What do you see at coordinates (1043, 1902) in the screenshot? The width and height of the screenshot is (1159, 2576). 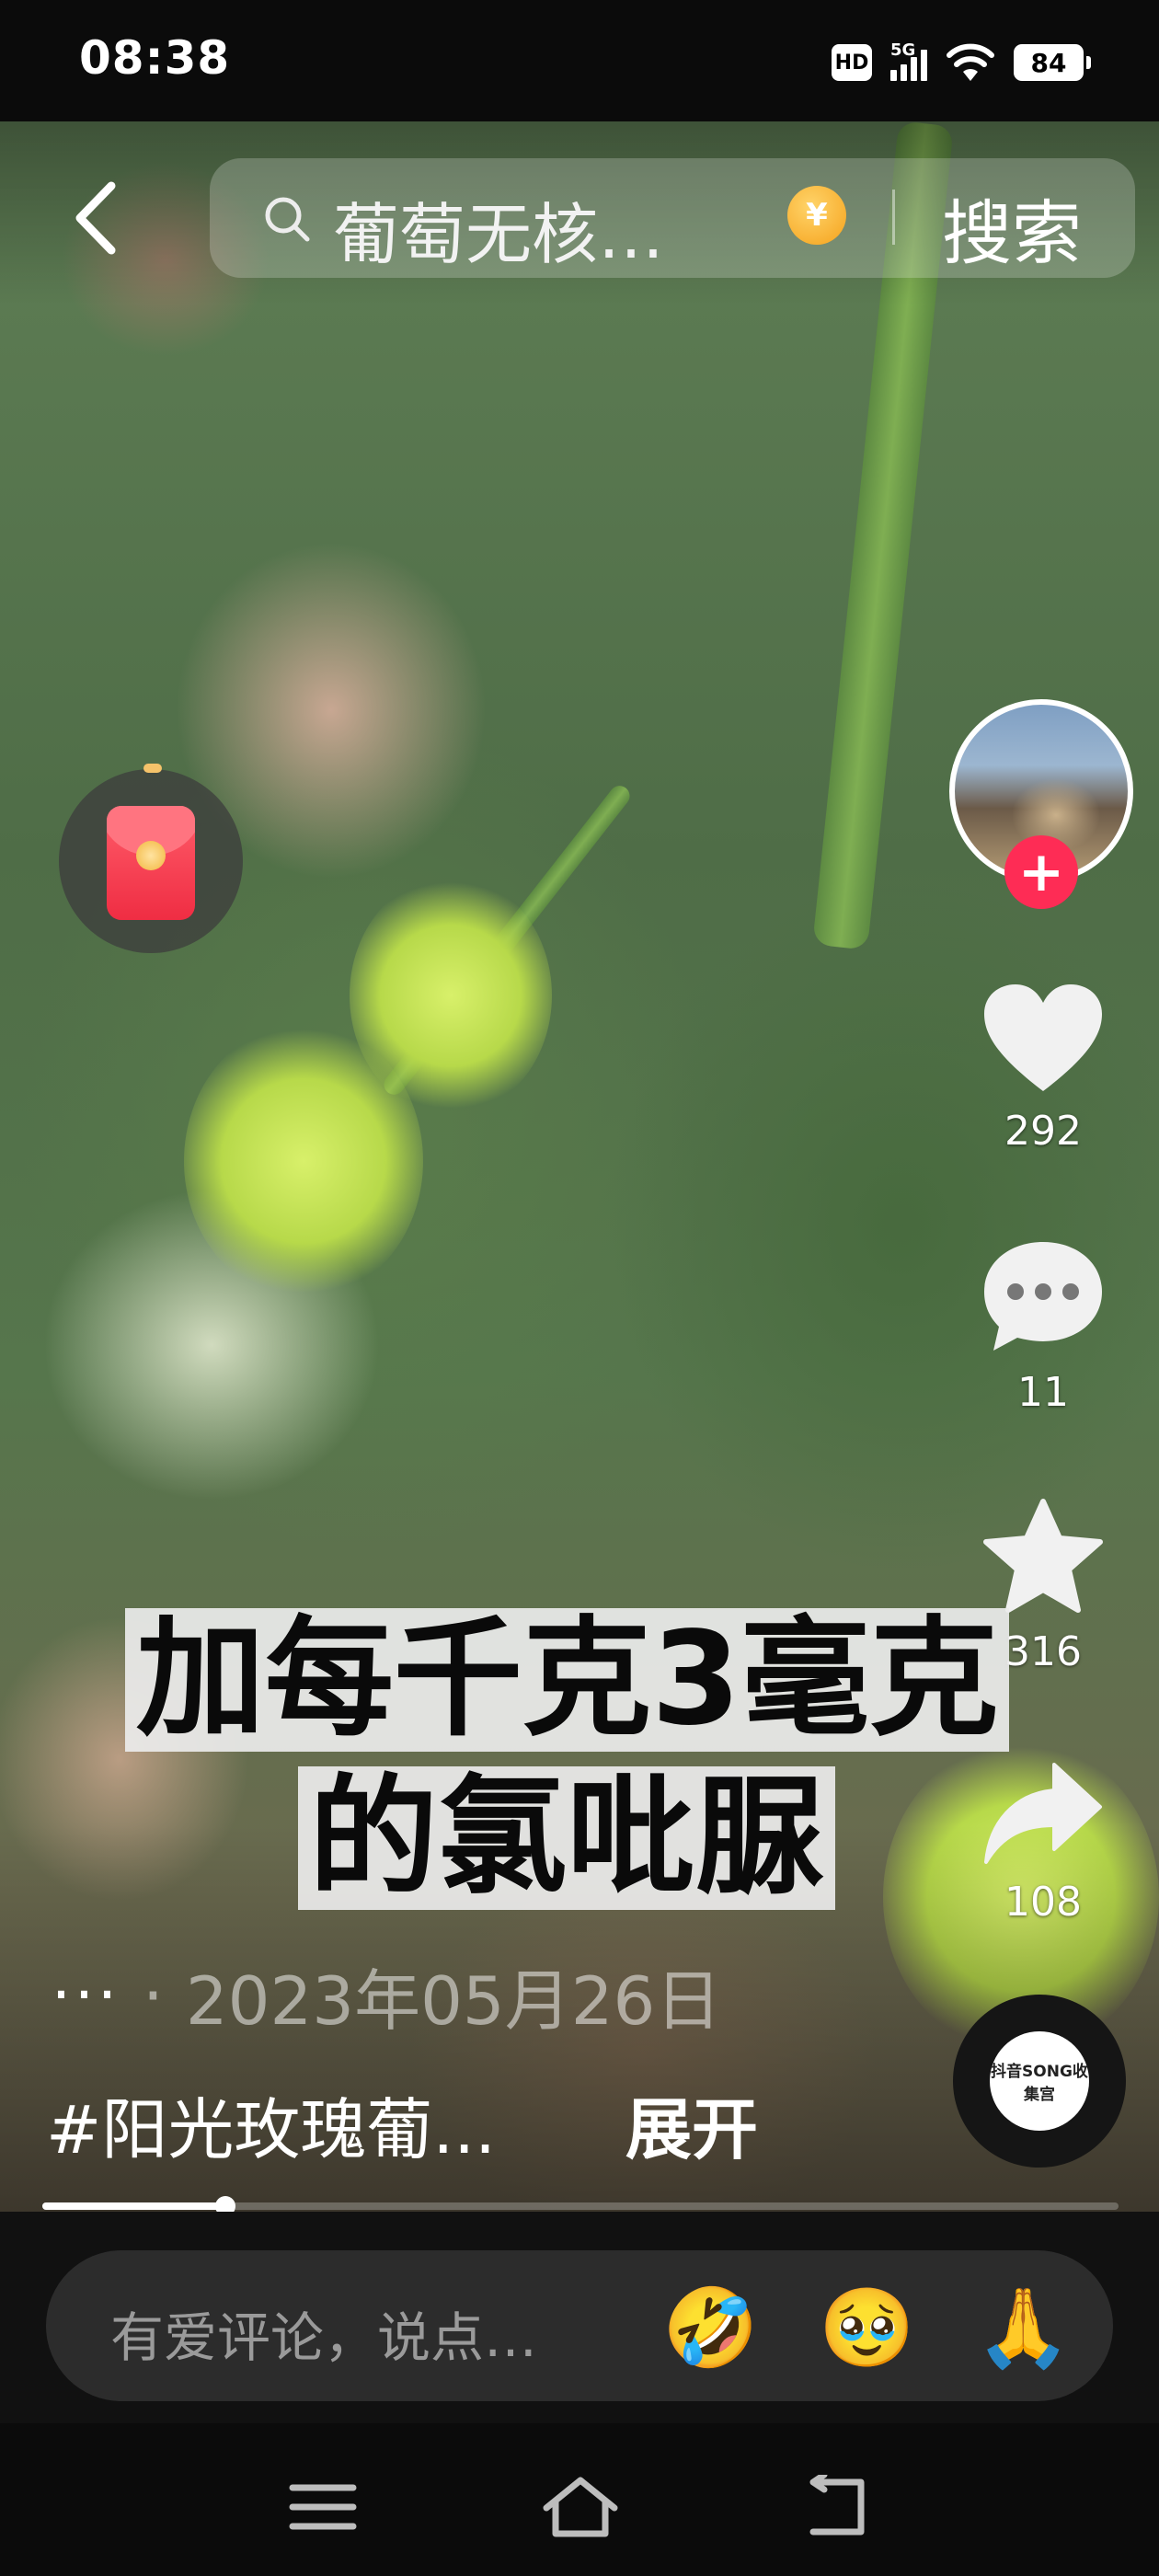 I see `share-count: 108` at bounding box center [1043, 1902].